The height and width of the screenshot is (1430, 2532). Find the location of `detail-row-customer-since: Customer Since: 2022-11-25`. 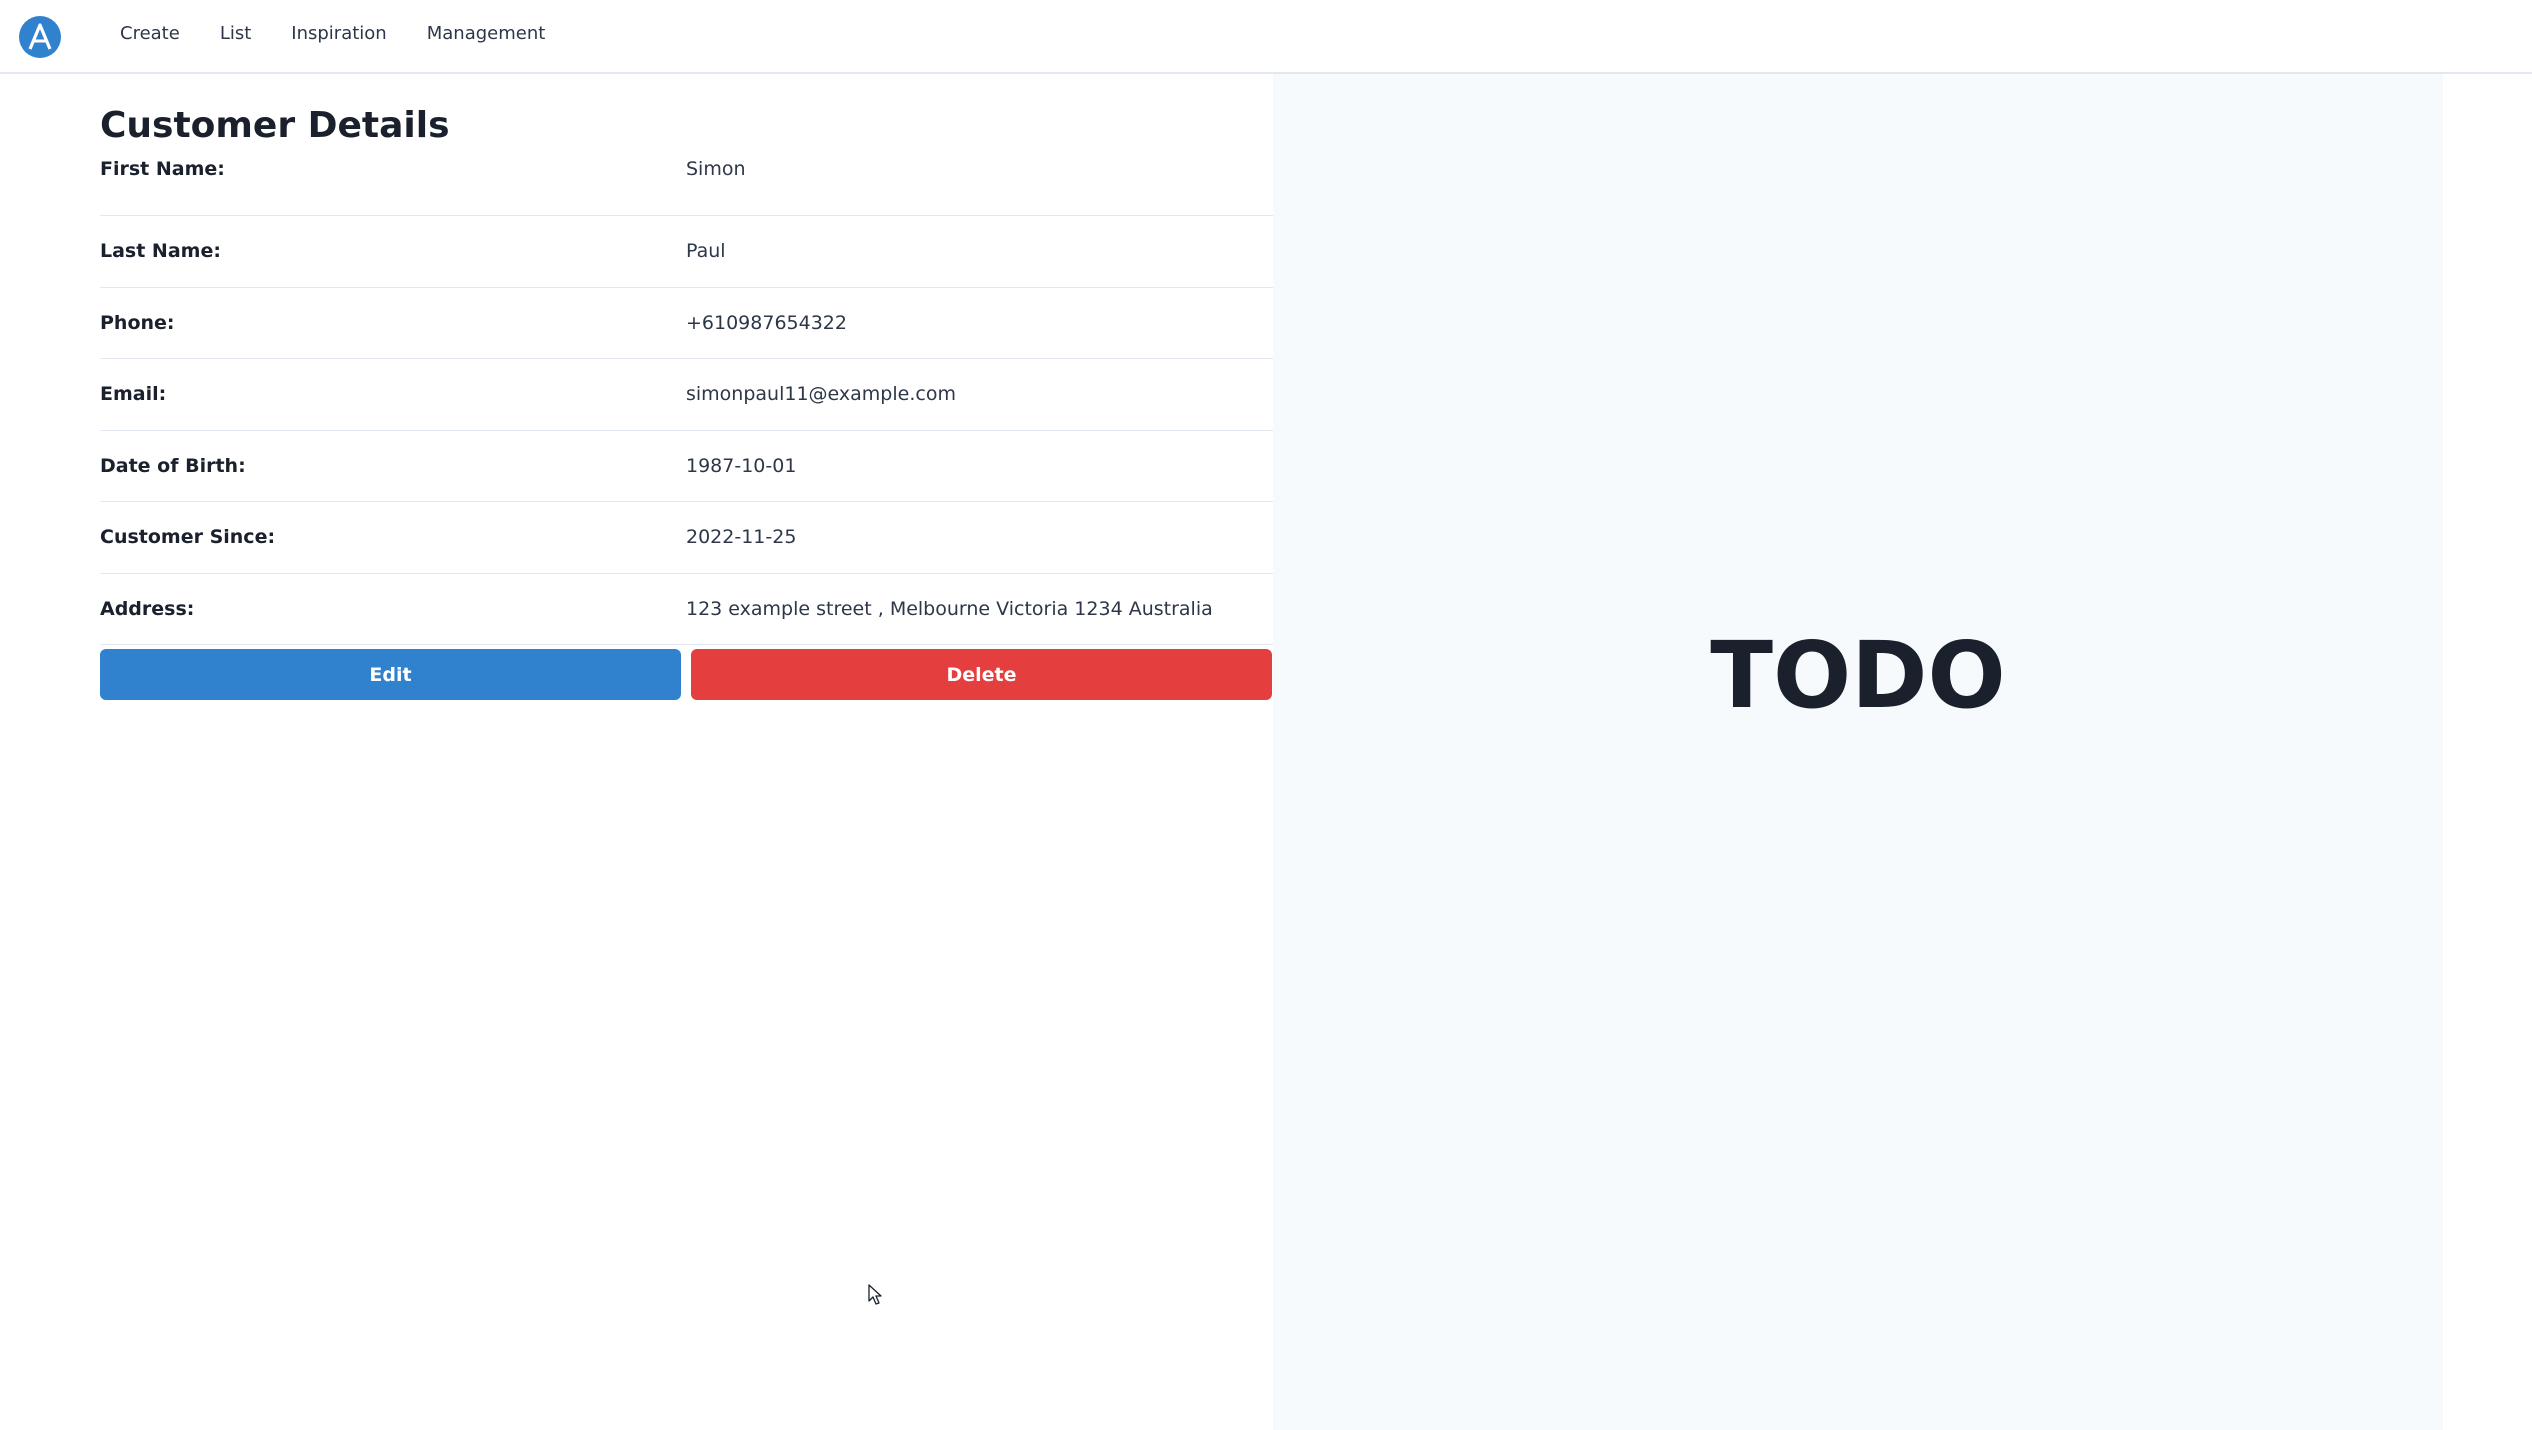

detail-row-customer-since: Customer Since: 2022-11-25 is located at coordinates (686, 538).